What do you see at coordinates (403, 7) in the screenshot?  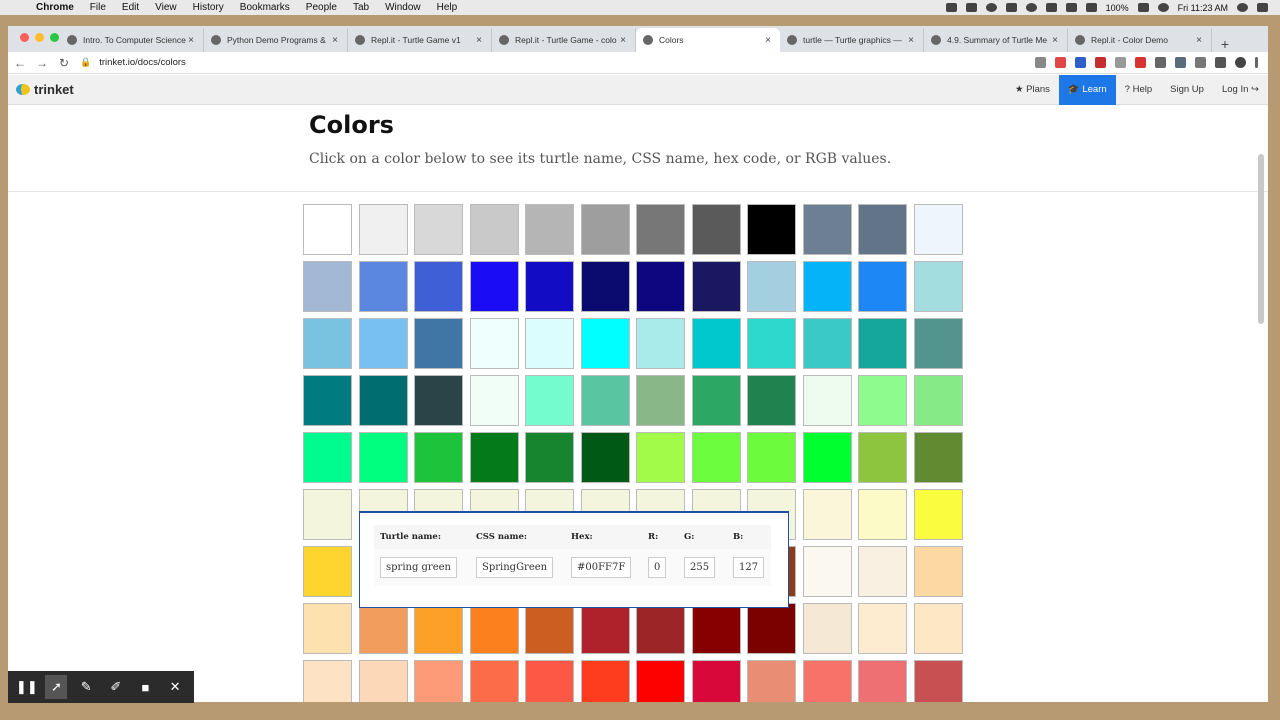 I see `menu-window: Window` at bounding box center [403, 7].